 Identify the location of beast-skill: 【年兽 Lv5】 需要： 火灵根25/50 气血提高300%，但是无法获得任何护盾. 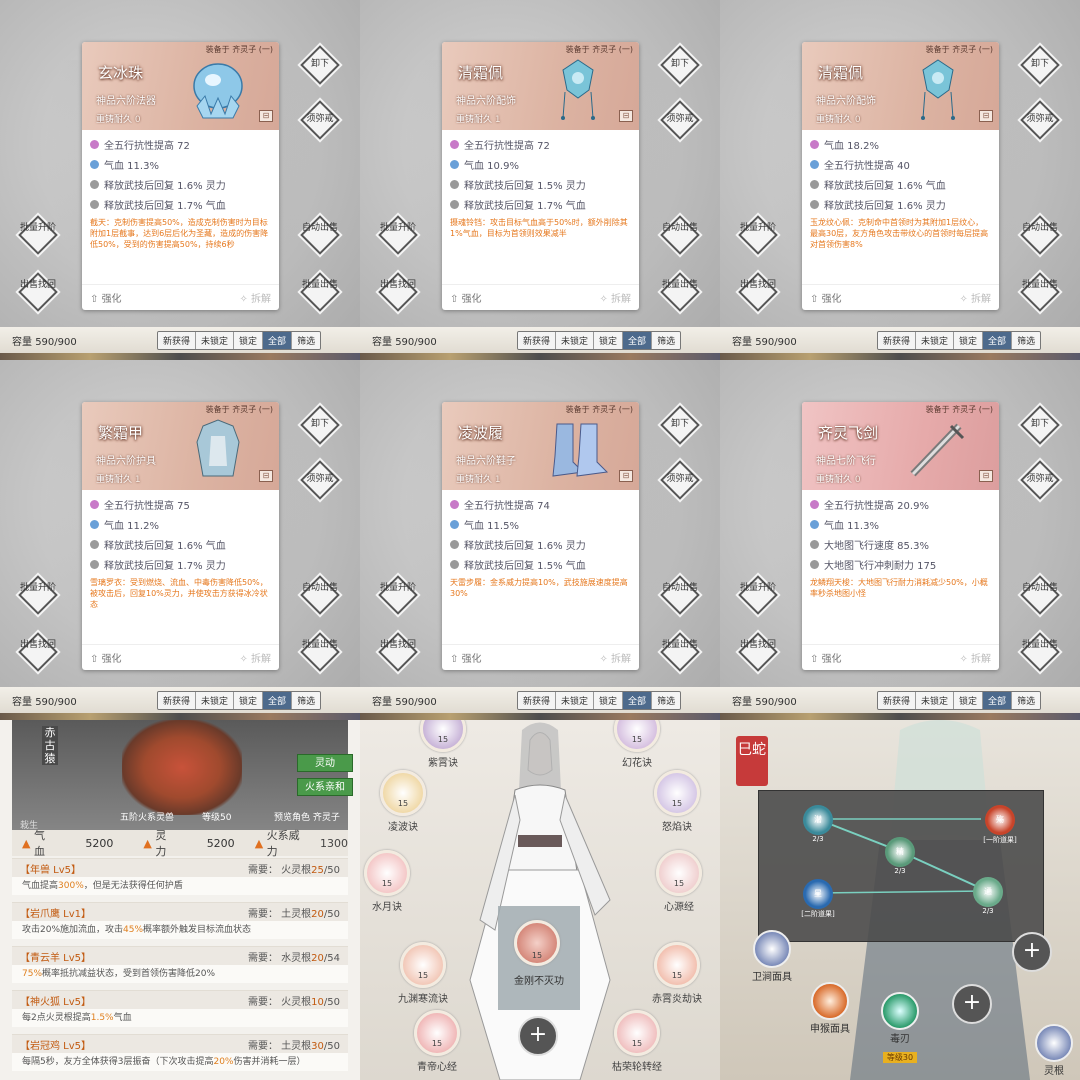
(180, 876).